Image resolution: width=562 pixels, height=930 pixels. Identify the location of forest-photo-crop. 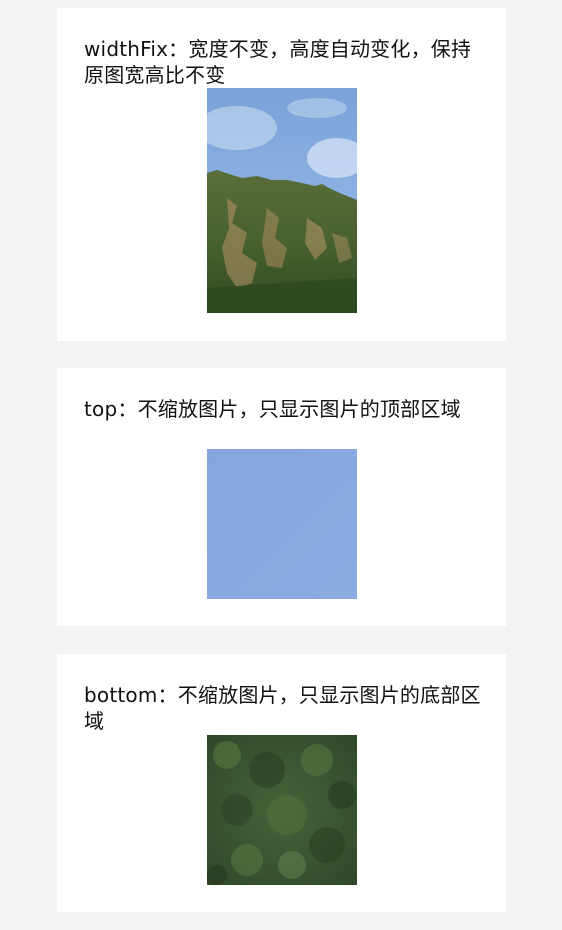
(282, 810).